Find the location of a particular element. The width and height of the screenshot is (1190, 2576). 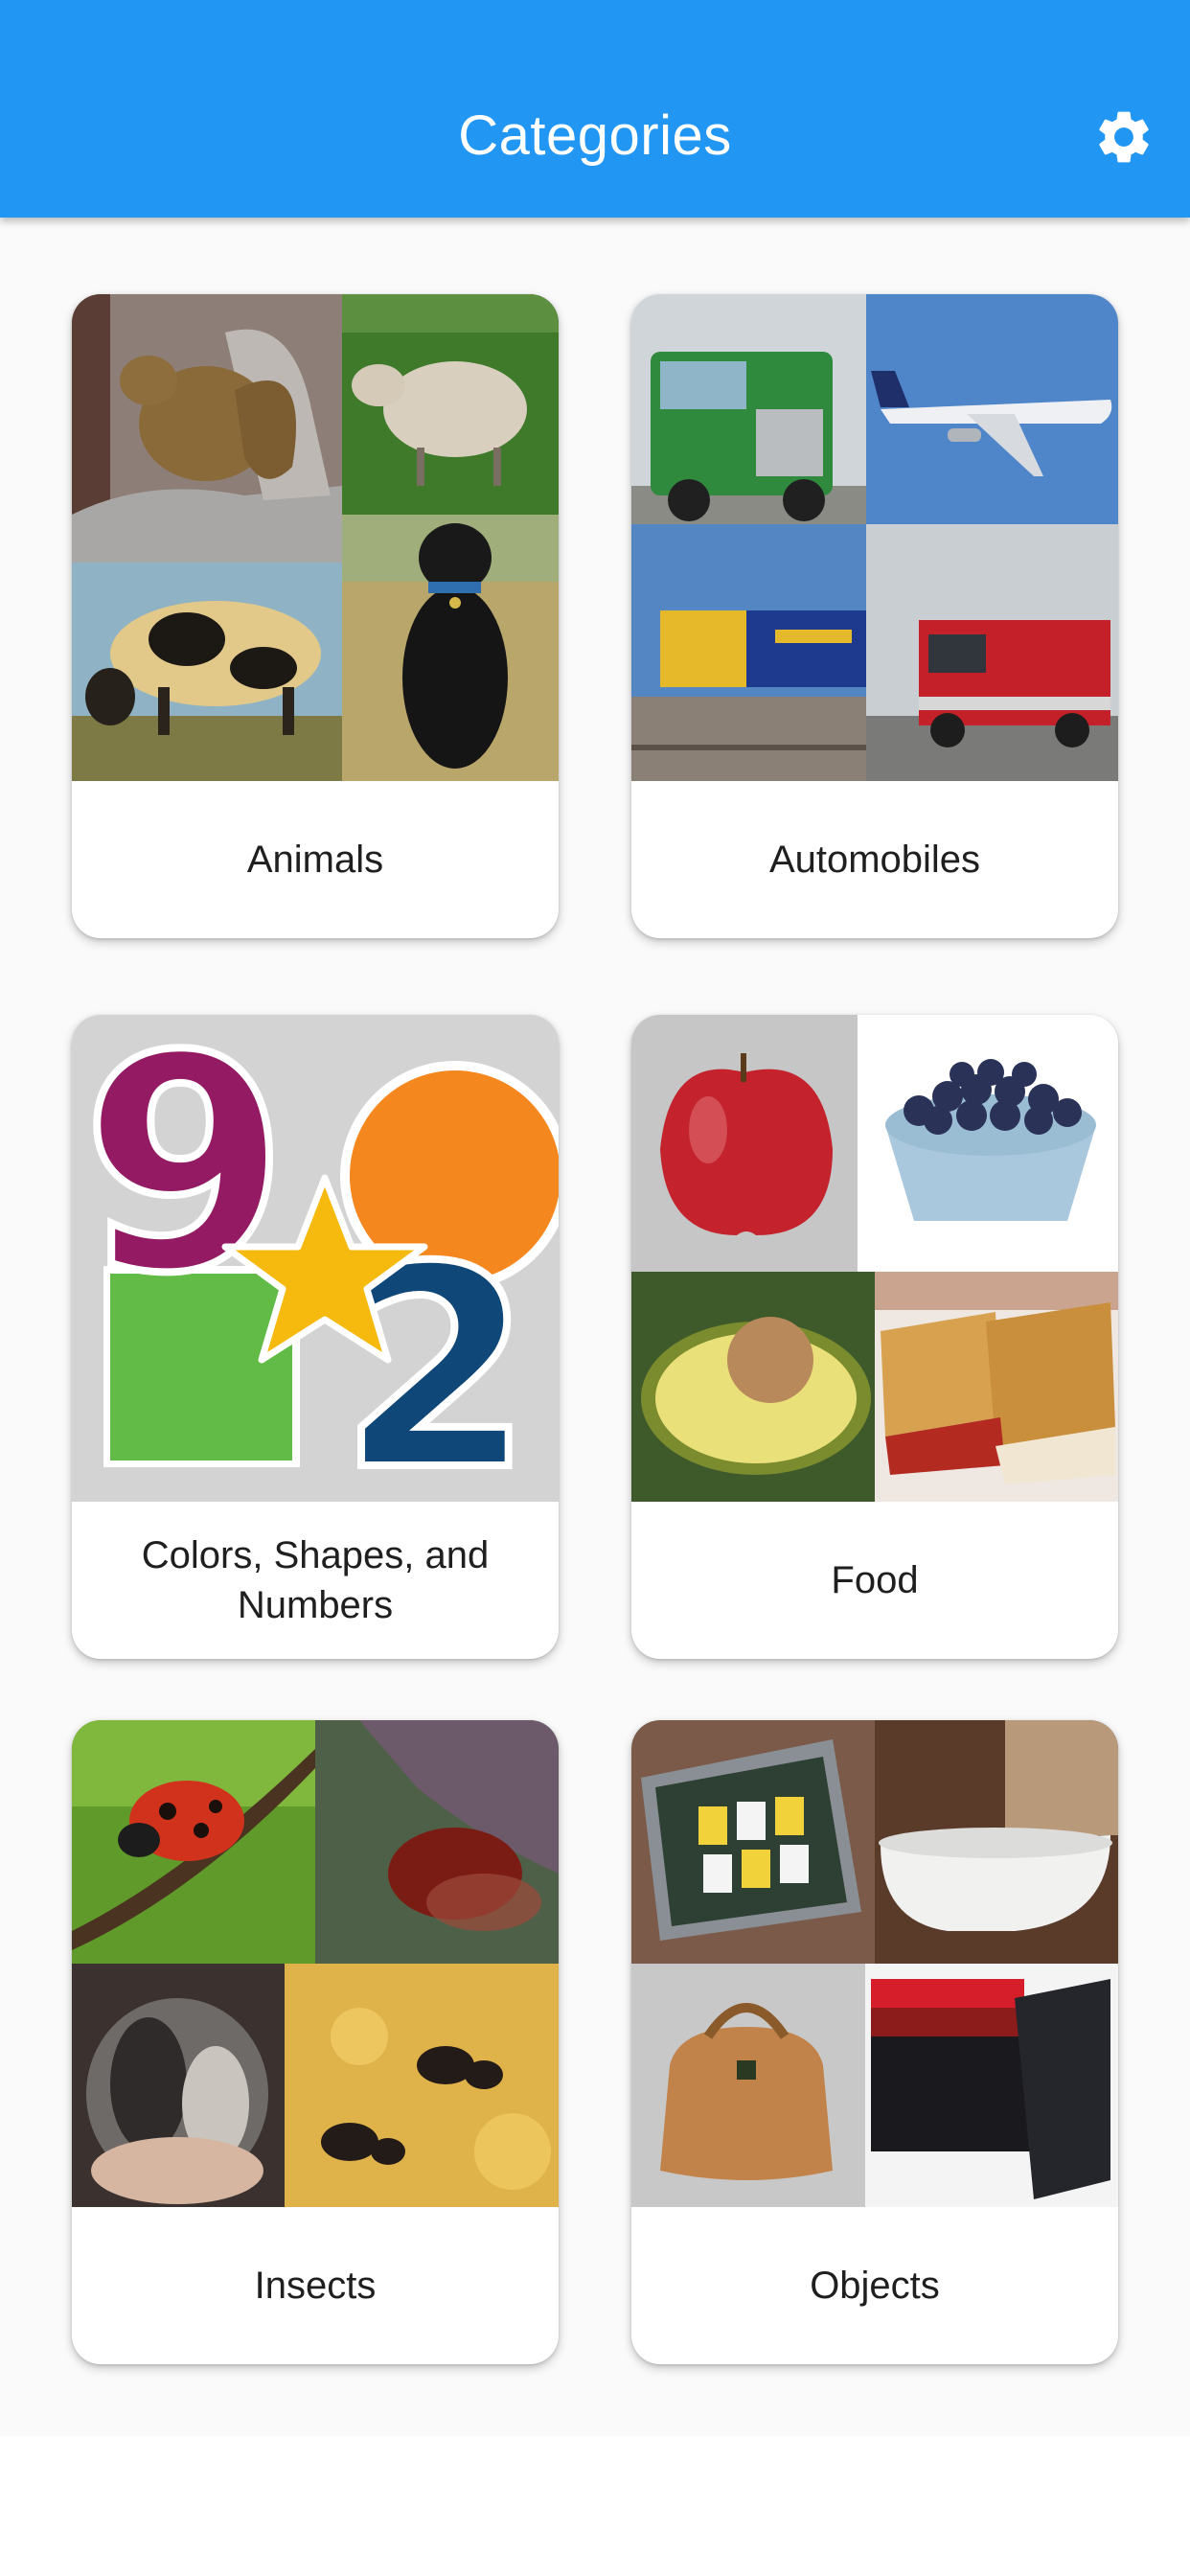

category-label: Colors, Shapes, and Numbers is located at coordinates (316, 1580).